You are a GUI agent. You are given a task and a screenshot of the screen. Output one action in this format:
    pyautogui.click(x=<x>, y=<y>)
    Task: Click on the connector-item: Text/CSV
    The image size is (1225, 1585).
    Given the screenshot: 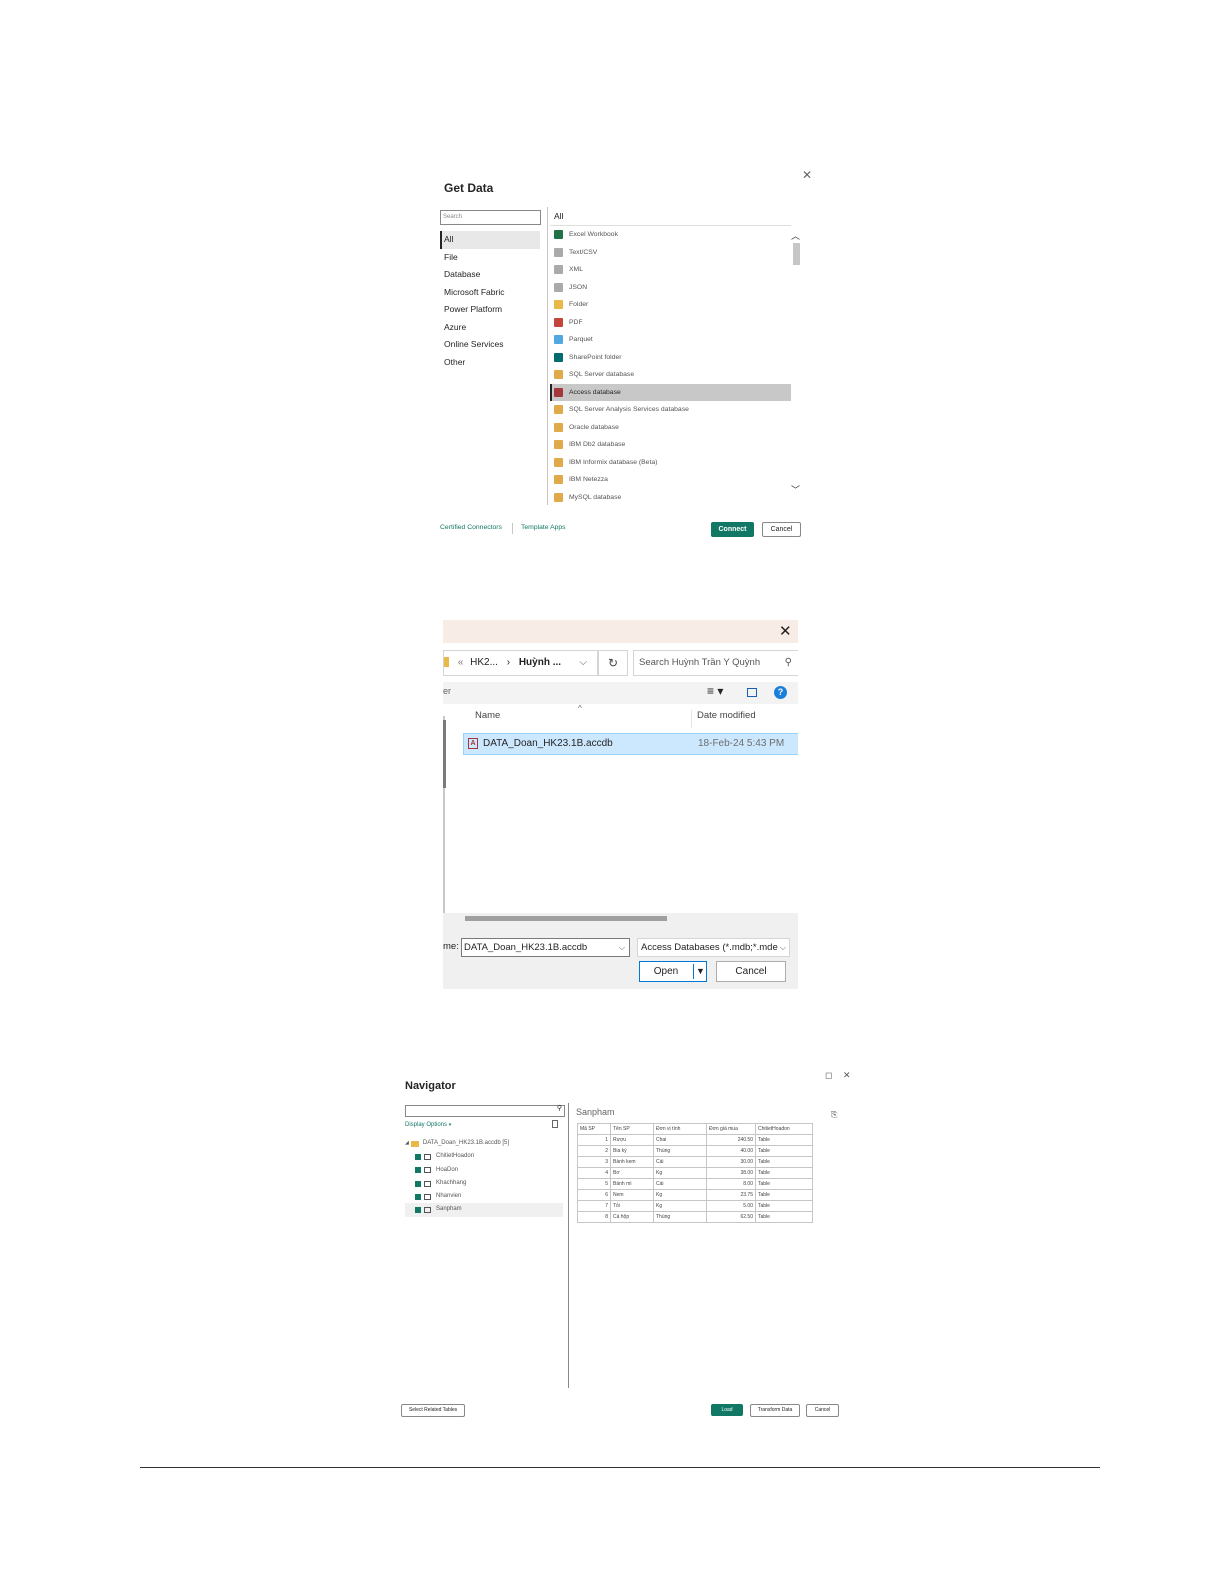 What is the action you would take?
    pyautogui.click(x=670, y=253)
    